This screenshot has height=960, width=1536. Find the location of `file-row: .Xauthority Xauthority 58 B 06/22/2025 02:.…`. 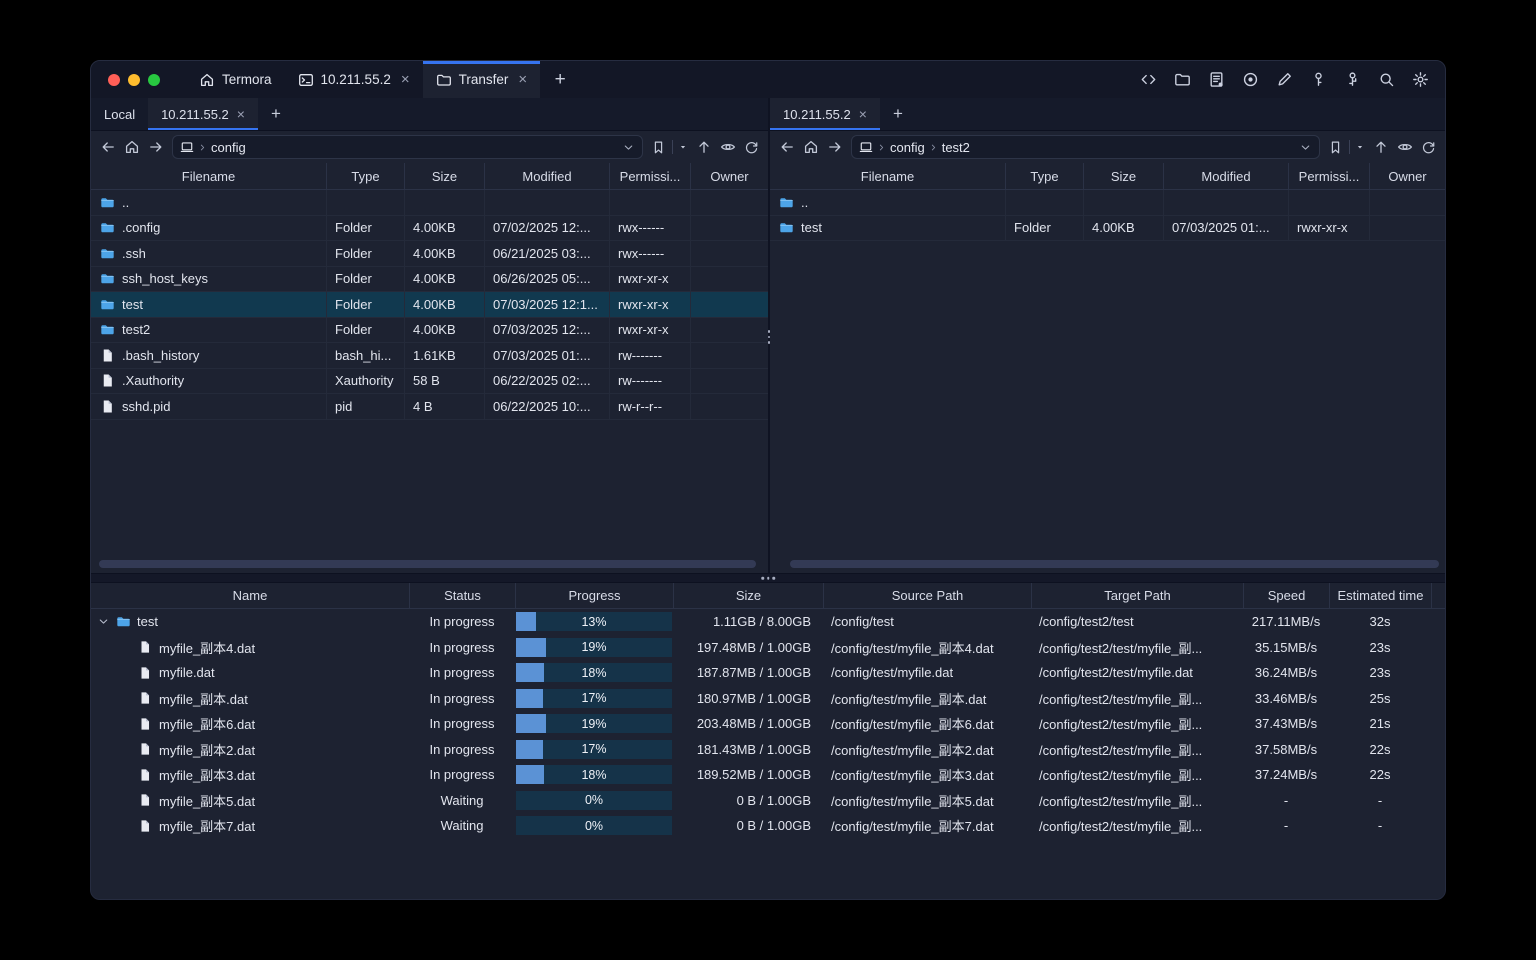

file-row: .Xauthority Xauthority 58 B 06/22/2025 02:.… is located at coordinates (429, 381).